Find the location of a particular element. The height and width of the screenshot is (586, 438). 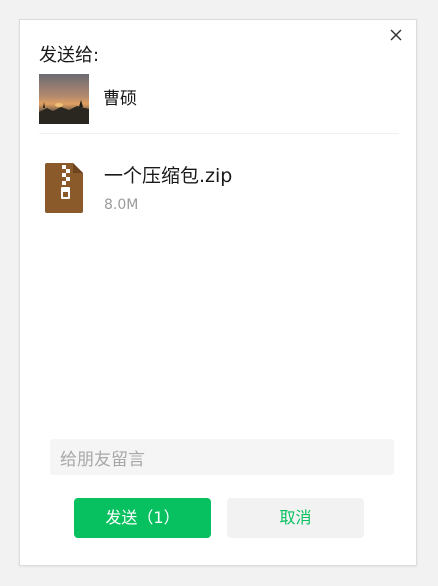

send-to-label: 发送给: is located at coordinates (69, 55).